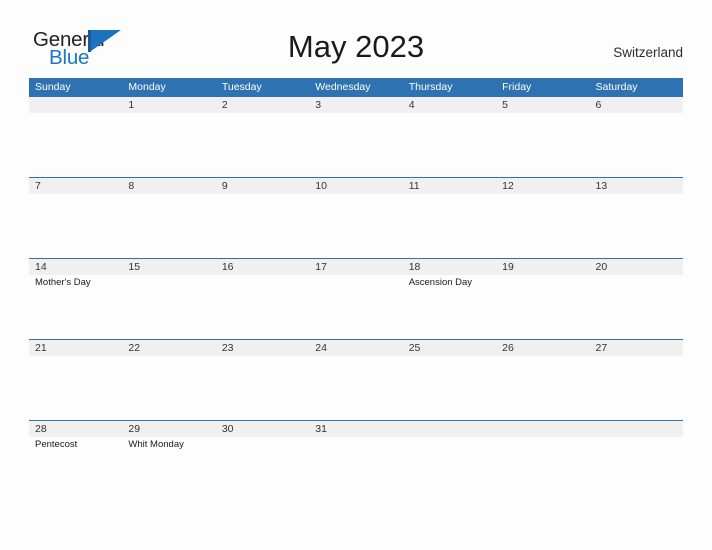  Describe the element at coordinates (75, 468) in the screenshot. I see `day-cell: Pentecost` at that location.